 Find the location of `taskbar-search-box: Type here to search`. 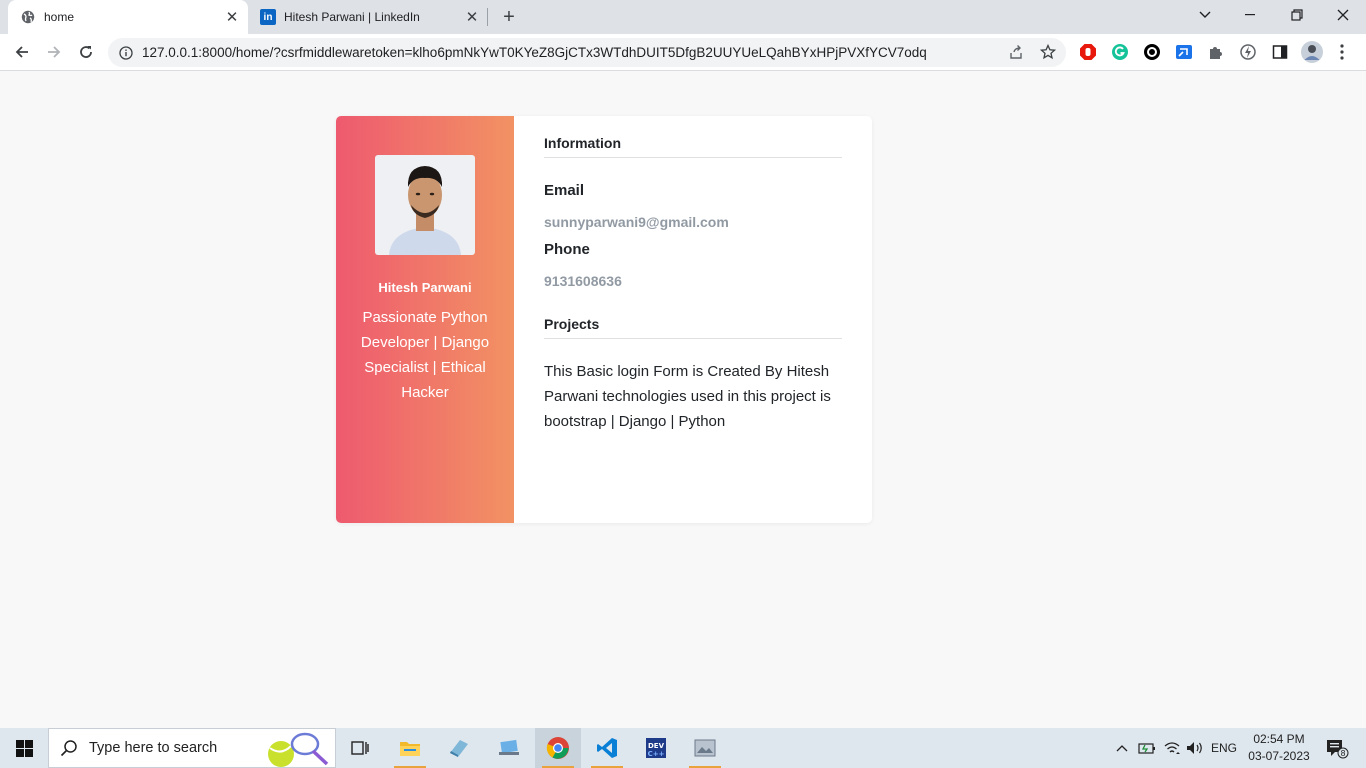

taskbar-search-box: Type here to search is located at coordinates (192, 748).